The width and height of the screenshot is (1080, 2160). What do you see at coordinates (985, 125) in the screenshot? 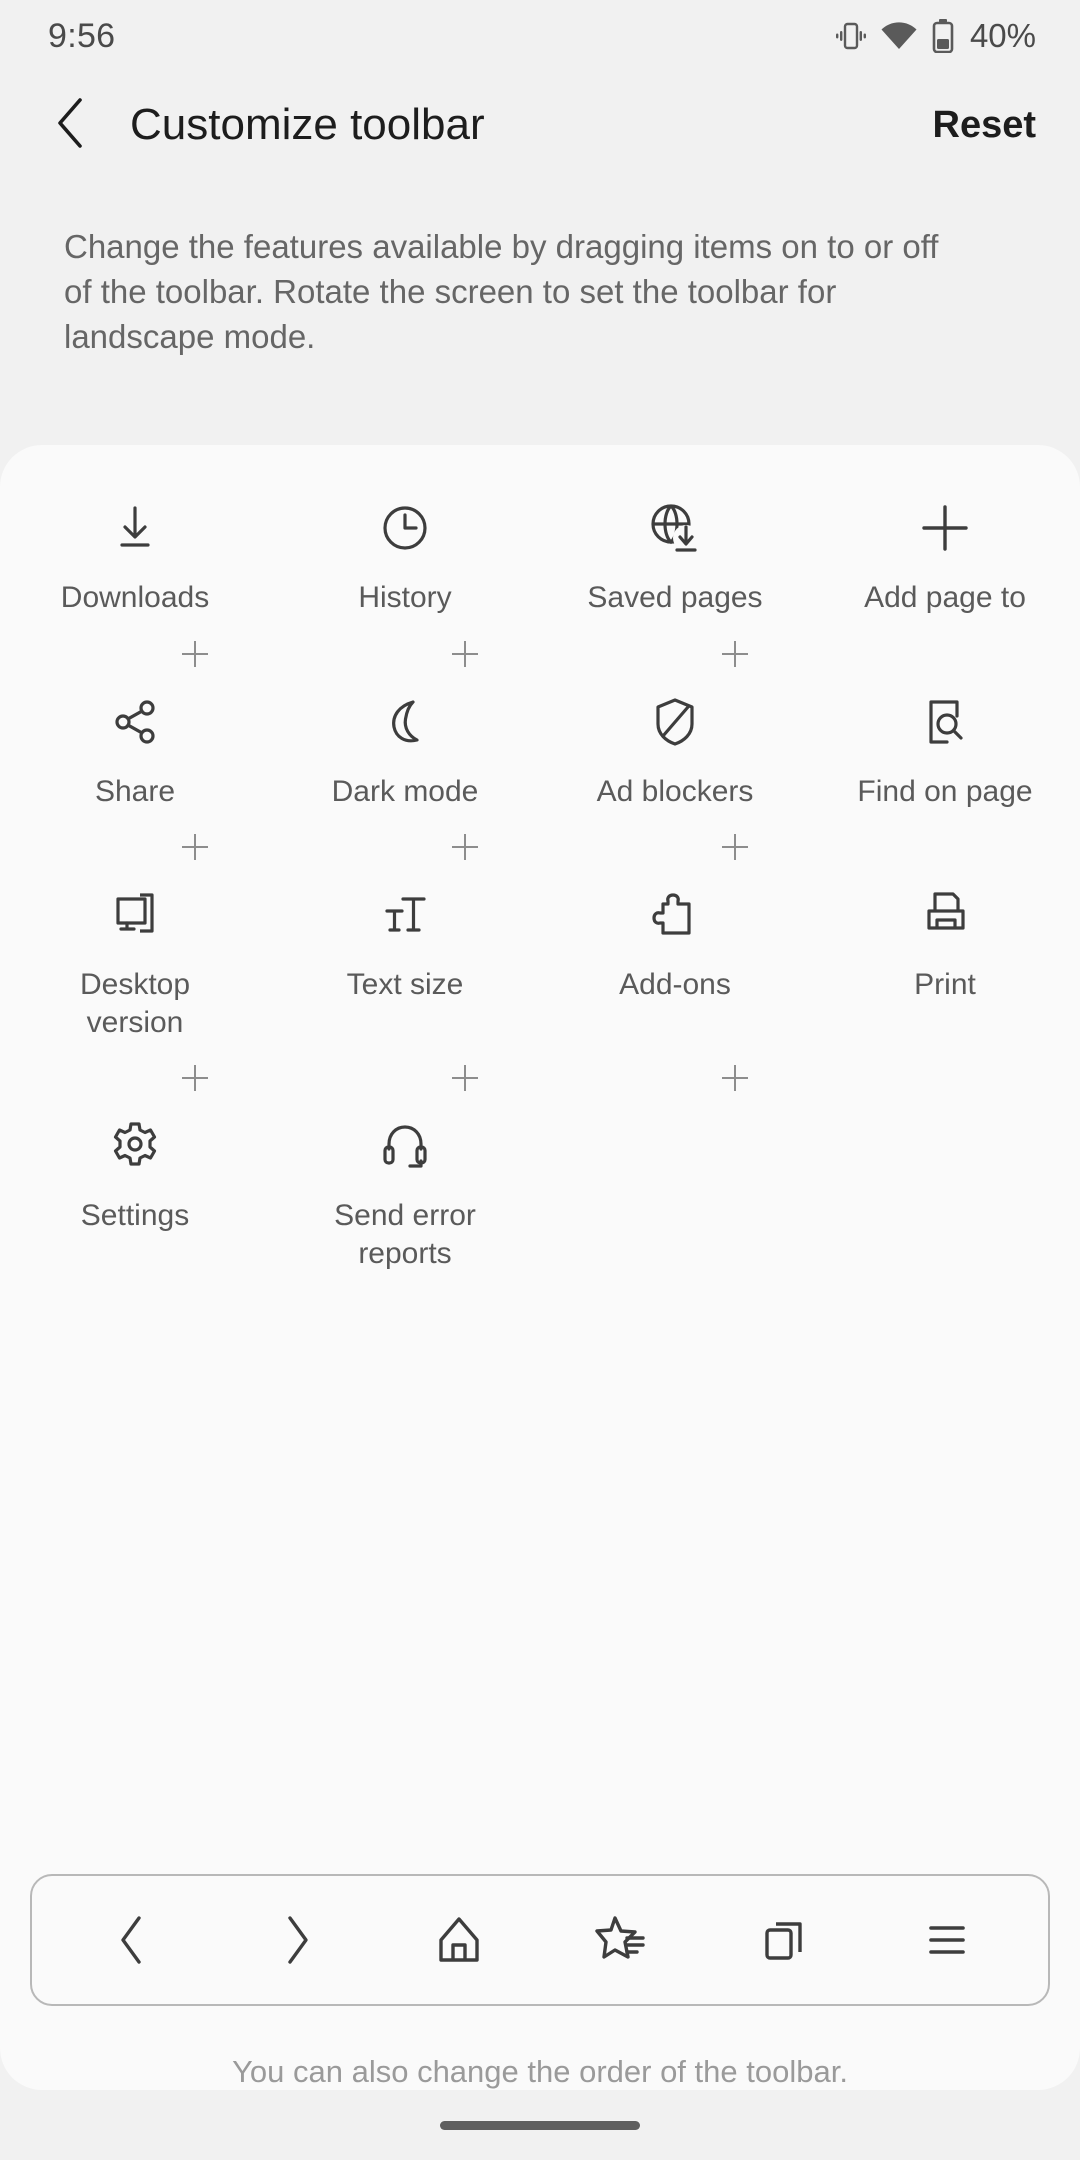
I see `reset-button: Reset` at bounding box center [985, 125].